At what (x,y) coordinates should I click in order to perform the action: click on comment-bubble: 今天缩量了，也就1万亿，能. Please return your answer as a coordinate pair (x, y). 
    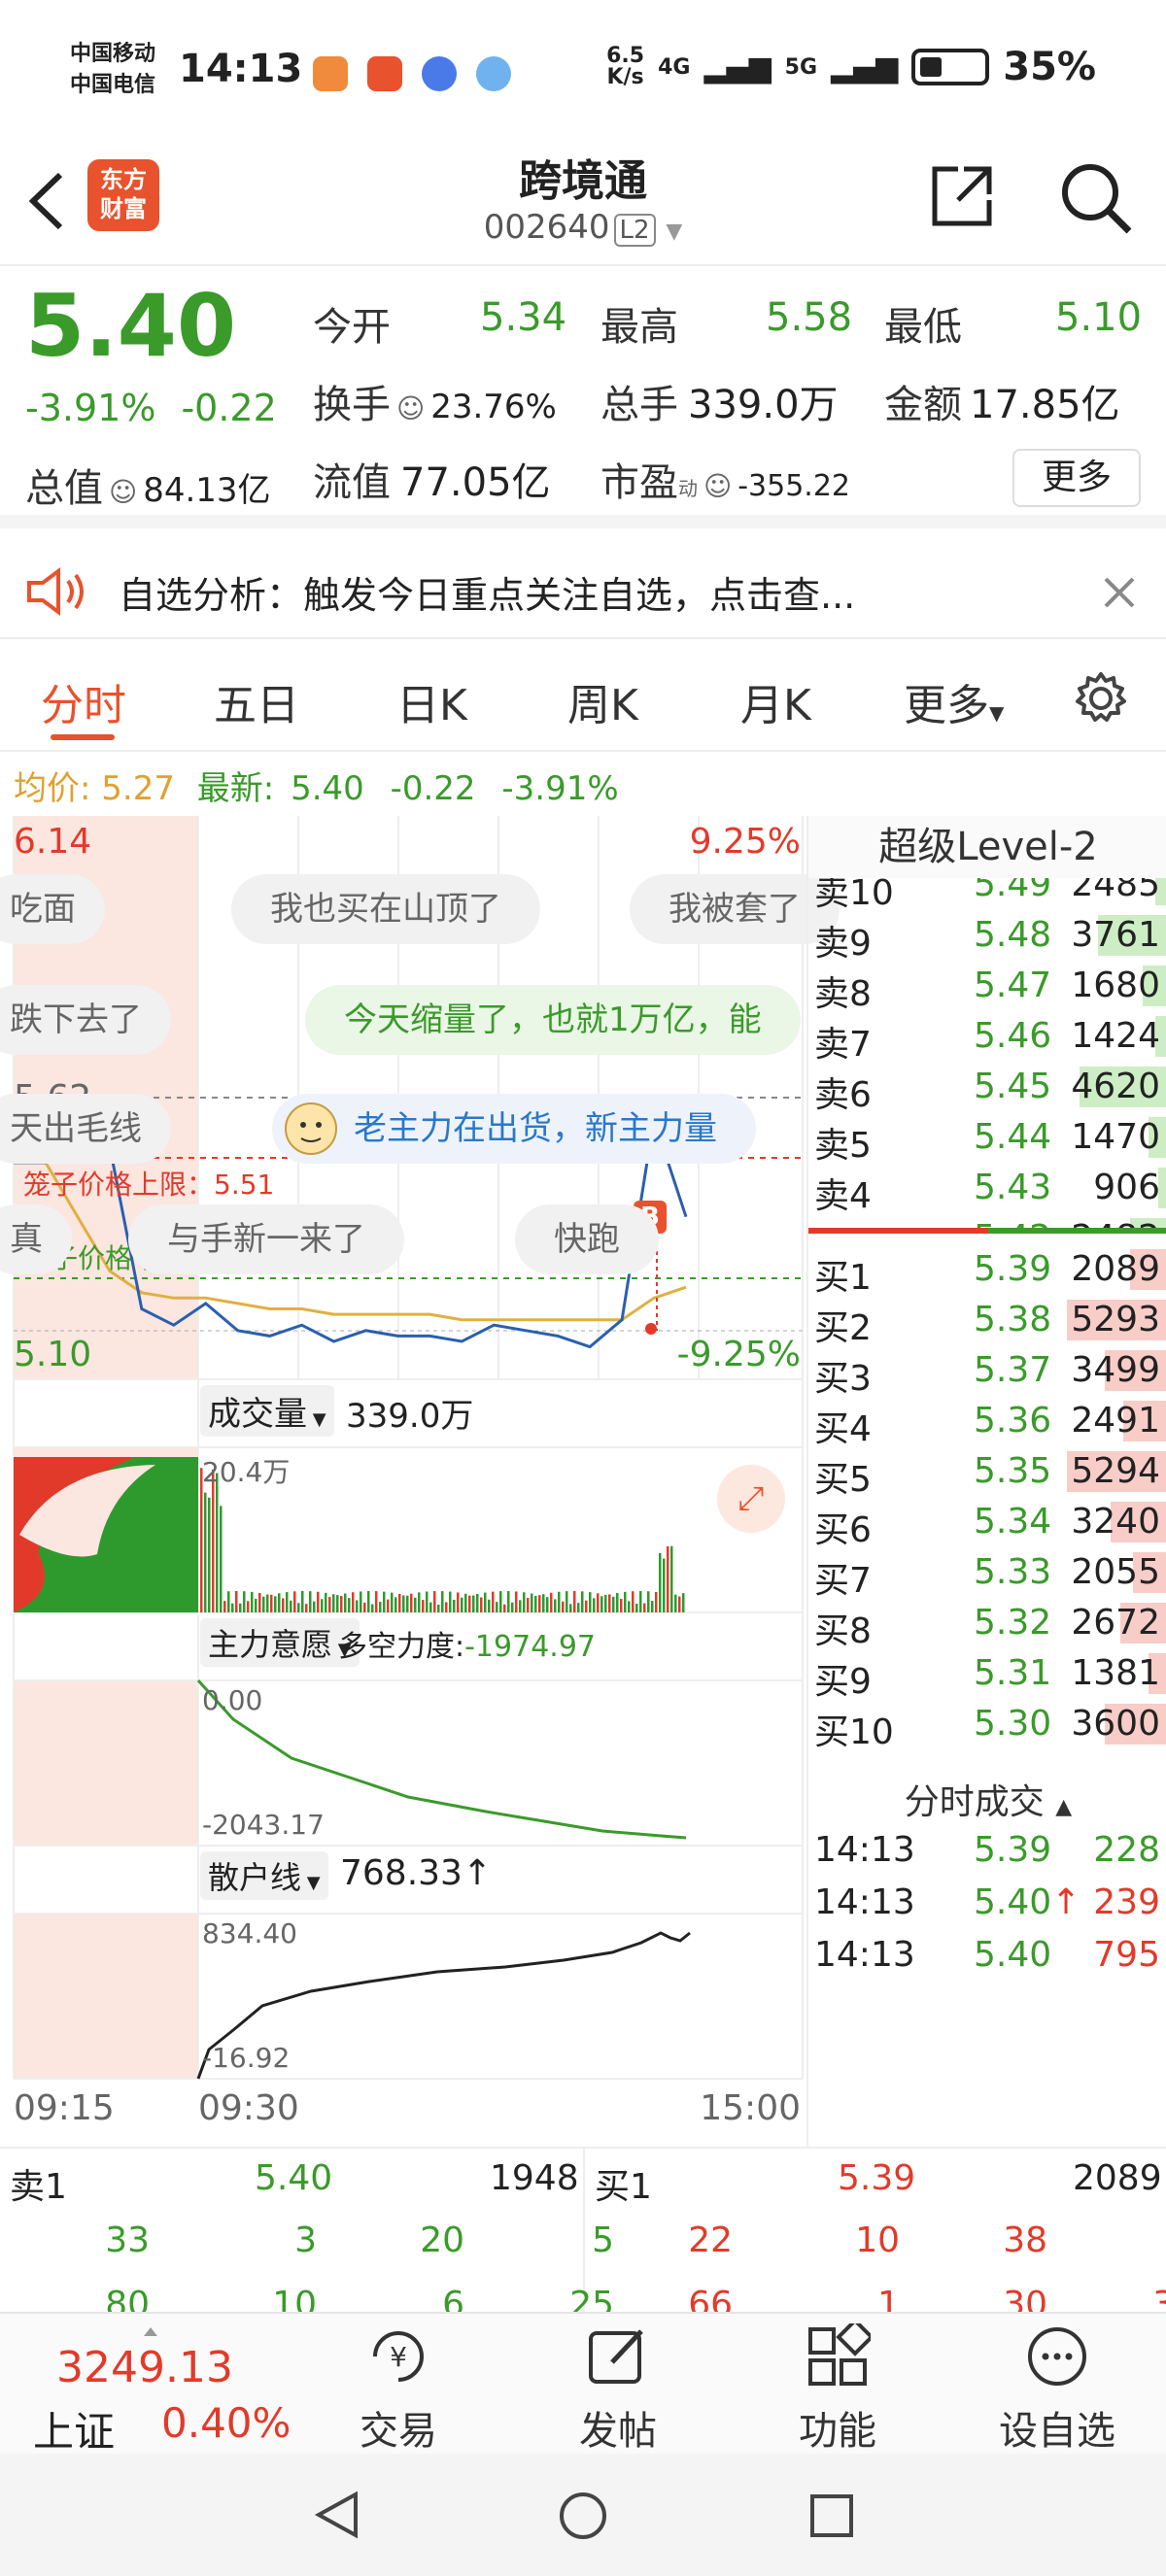
    Looking at the image, I should click on (553, 1020).